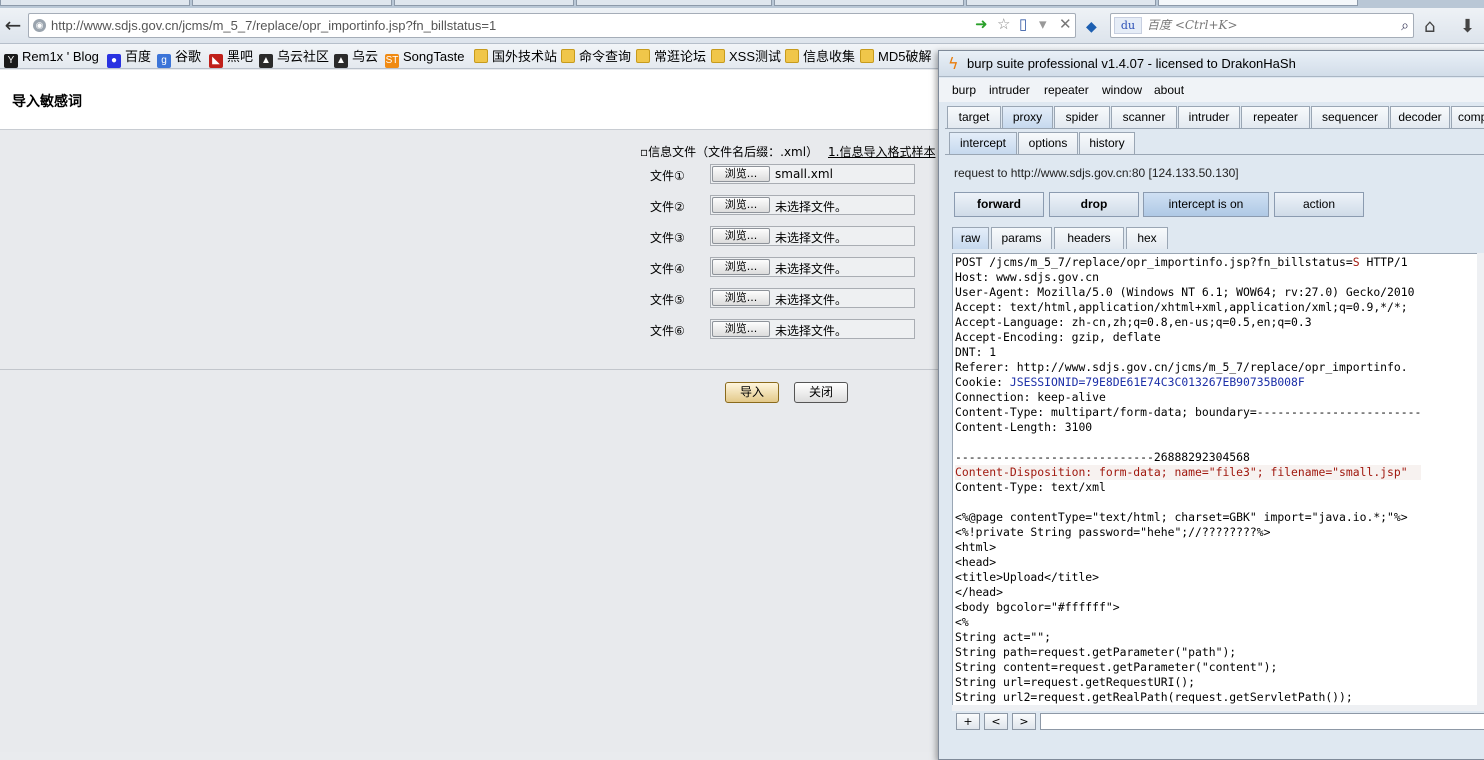 The height and width of the screenshot is (760, 1484). I want to click on tab-spider: spider, so click(1082, 117).